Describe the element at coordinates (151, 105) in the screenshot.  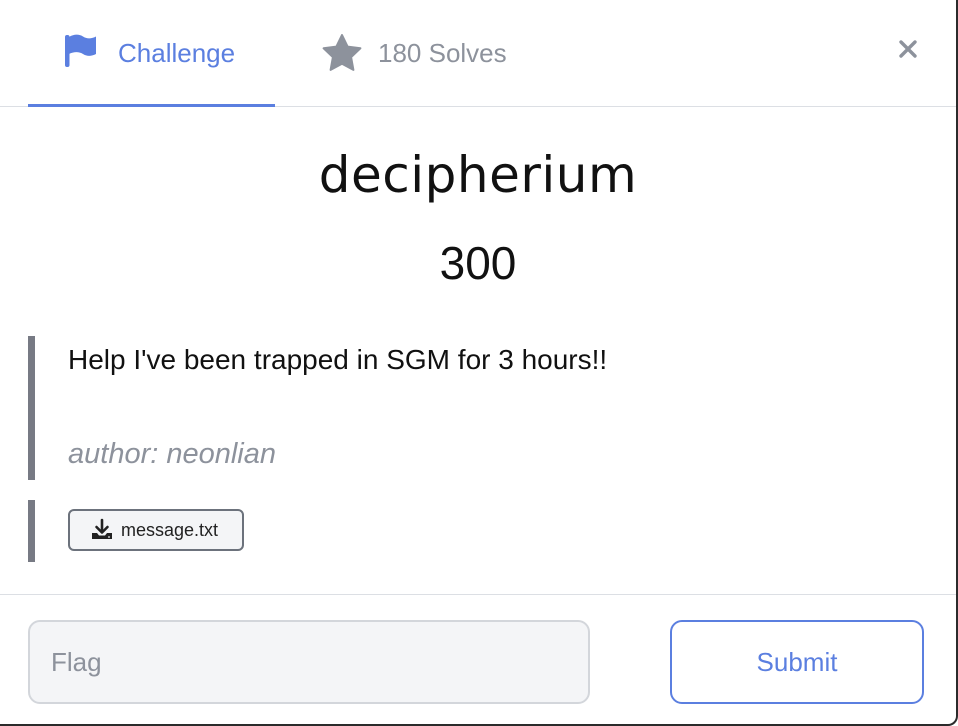
I see `active-tab-indicator` at that location.